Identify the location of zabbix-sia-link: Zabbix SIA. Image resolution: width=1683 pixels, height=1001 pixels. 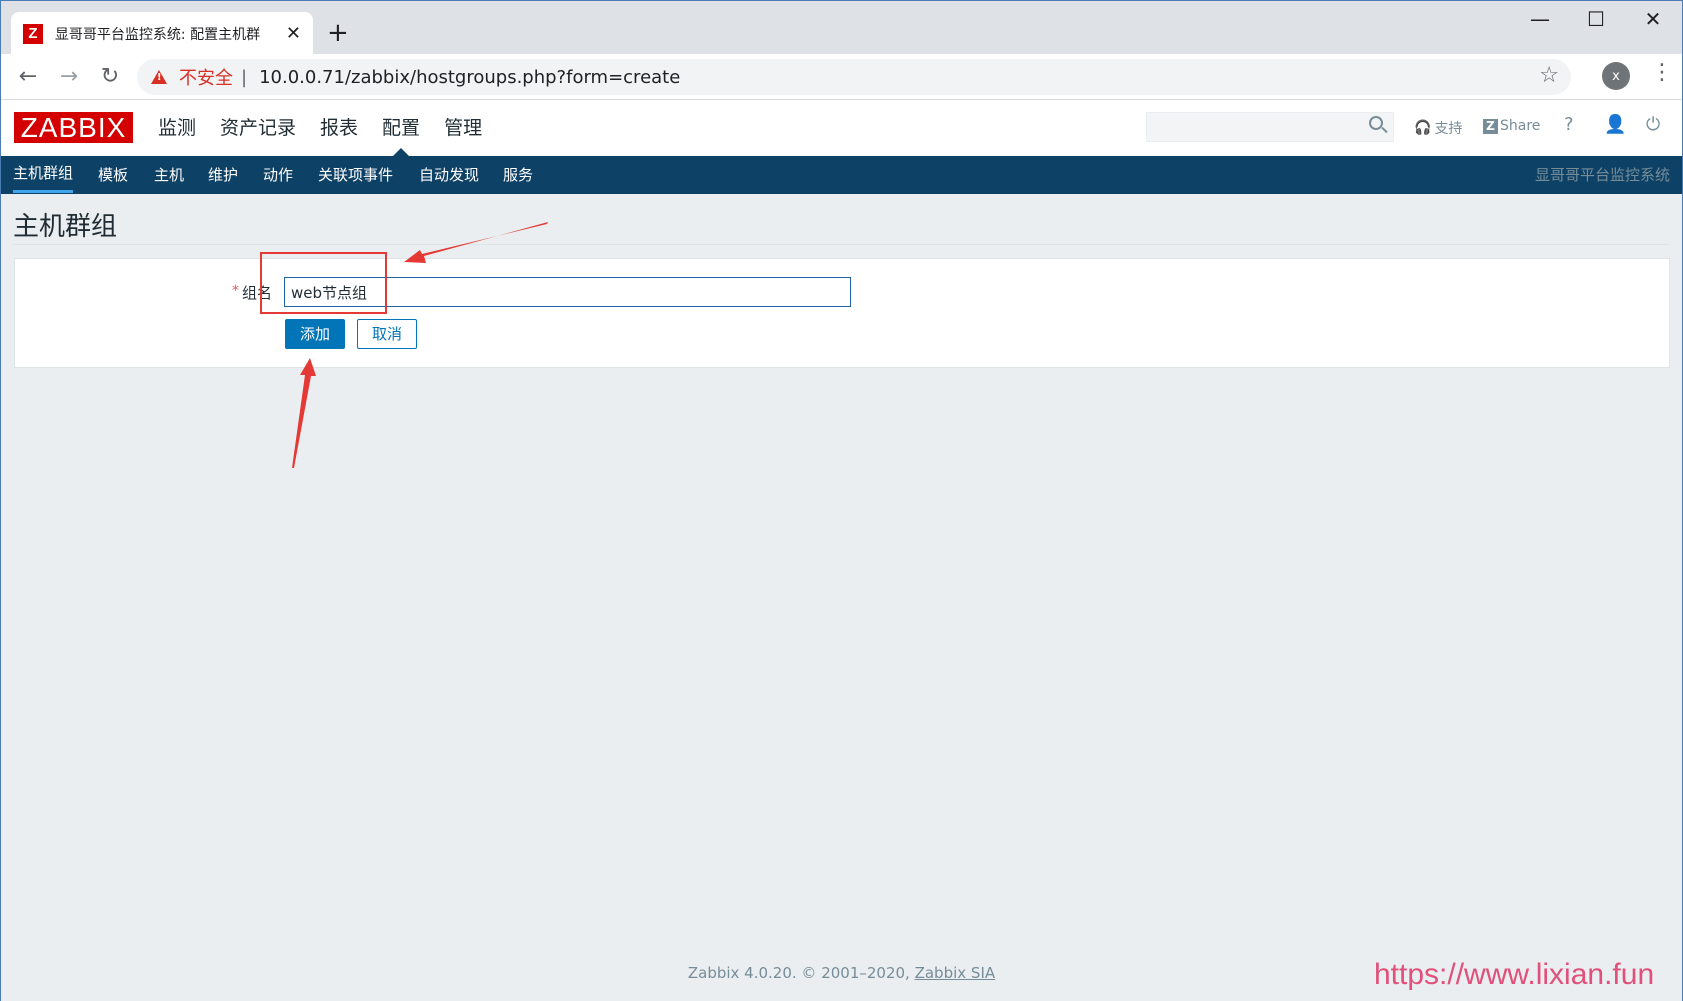
(955, 973).